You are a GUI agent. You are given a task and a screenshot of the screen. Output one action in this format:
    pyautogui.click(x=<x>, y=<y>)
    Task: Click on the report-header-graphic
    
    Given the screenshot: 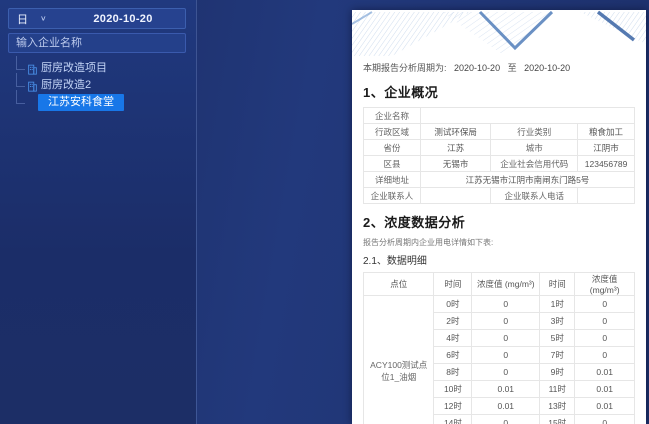 What is the action you would take?
    pyautogui.click(x=499, y=33)
    